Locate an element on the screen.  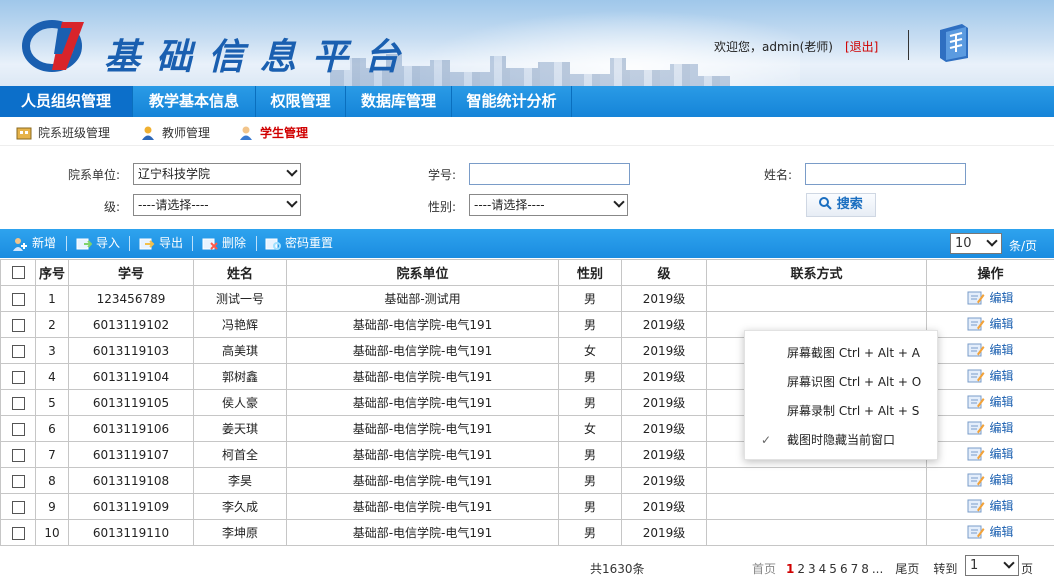
search-button-label: 搜索 is located at coordinates (849, 204).